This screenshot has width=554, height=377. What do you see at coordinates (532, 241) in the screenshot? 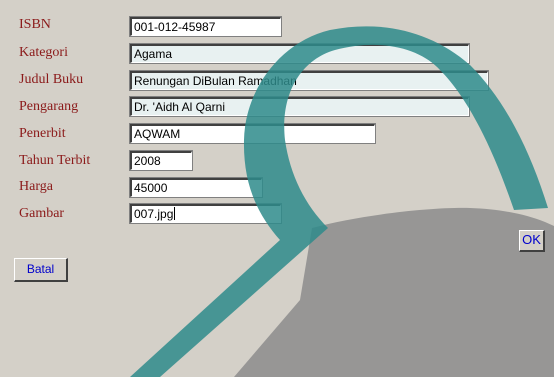
I see `ok-button: OK` at bounding box center [532, 241].